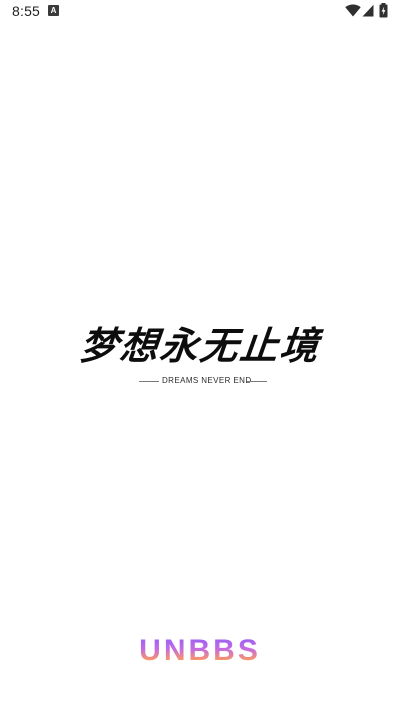  Describe the element at coordinates (207, 380) in the screenshot. I see `slogan-subtitle: DREAMS NEVER END` at that location.